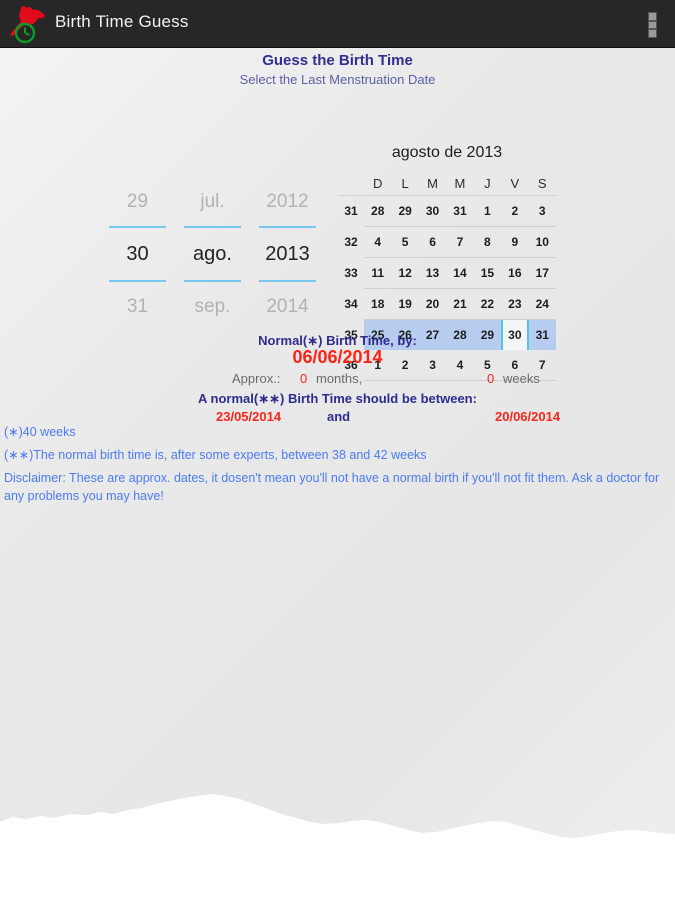 Image resolution: width=675 pixels, height=900 pixels. I want to click on calendar-day: 2, so click(515, 211).